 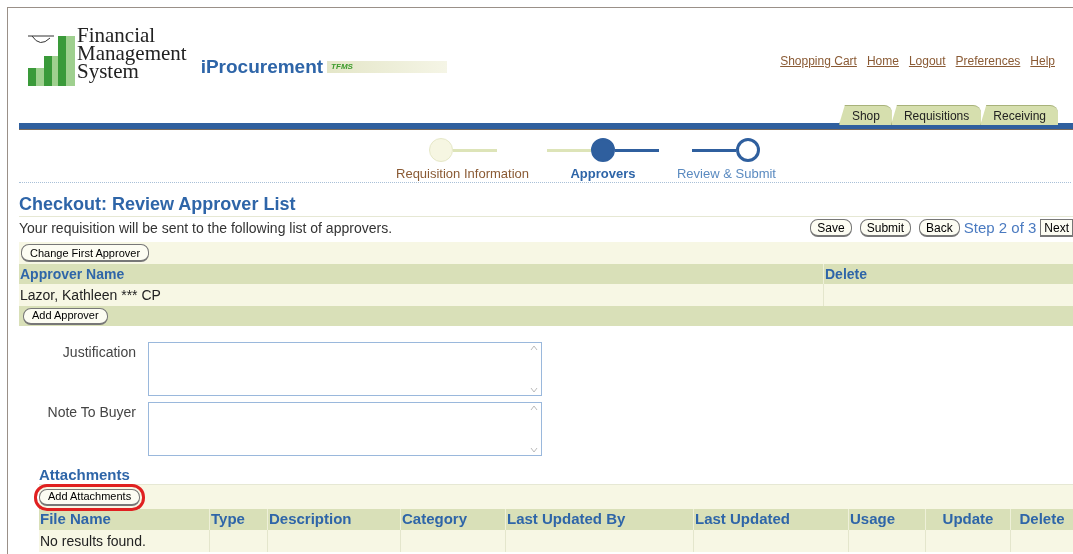 What do you see at coordinates (75, 519) in the screenshot?
I see `column-header: File Name` at bounding box center [75, 519].